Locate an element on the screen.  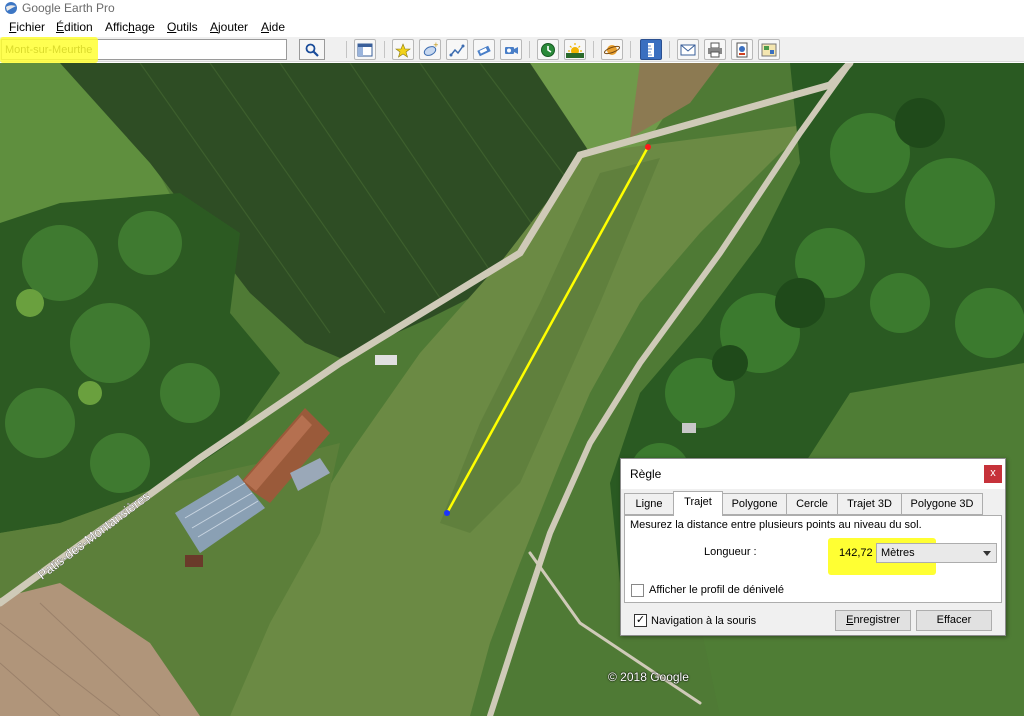
elevation-profile-checkbox is located at coordinates (637, 590).